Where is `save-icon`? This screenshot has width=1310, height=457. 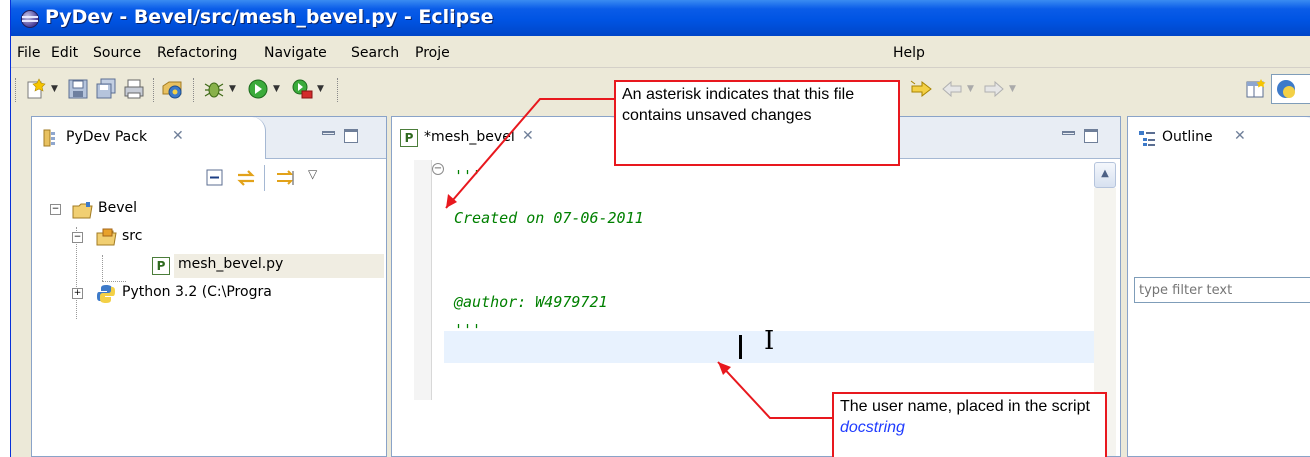 save-icon is located at coordinates (78, 89).